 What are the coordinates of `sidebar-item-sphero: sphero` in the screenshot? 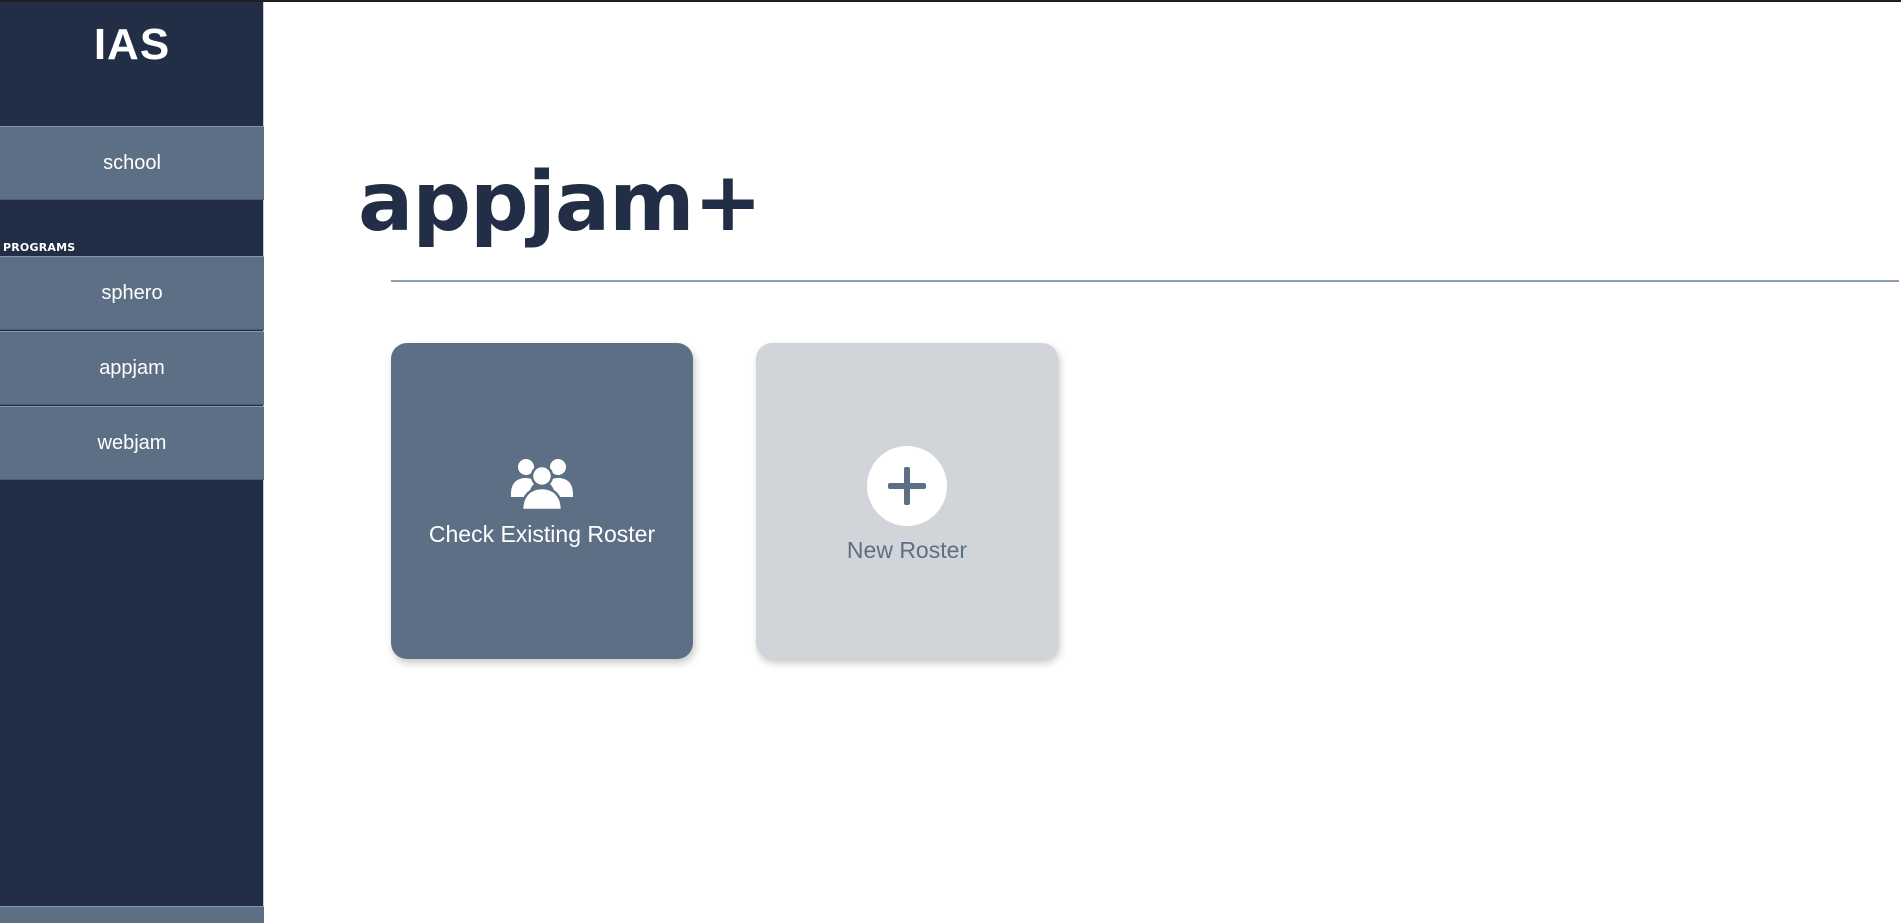 It's located at (132, 293).